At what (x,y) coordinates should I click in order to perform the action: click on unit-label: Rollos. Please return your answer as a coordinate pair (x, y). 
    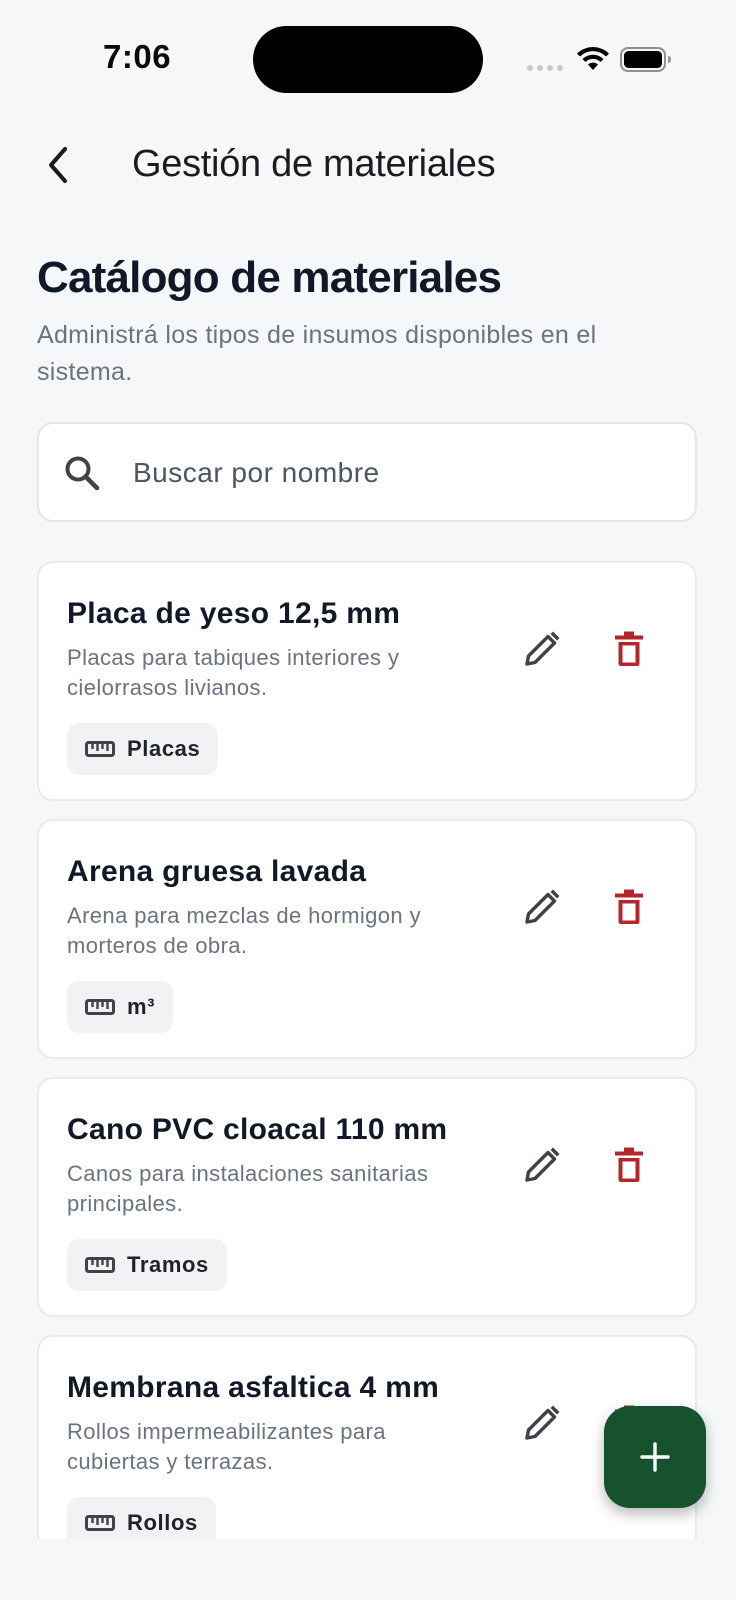
    Looking at the image, I should click on (162, 1522).